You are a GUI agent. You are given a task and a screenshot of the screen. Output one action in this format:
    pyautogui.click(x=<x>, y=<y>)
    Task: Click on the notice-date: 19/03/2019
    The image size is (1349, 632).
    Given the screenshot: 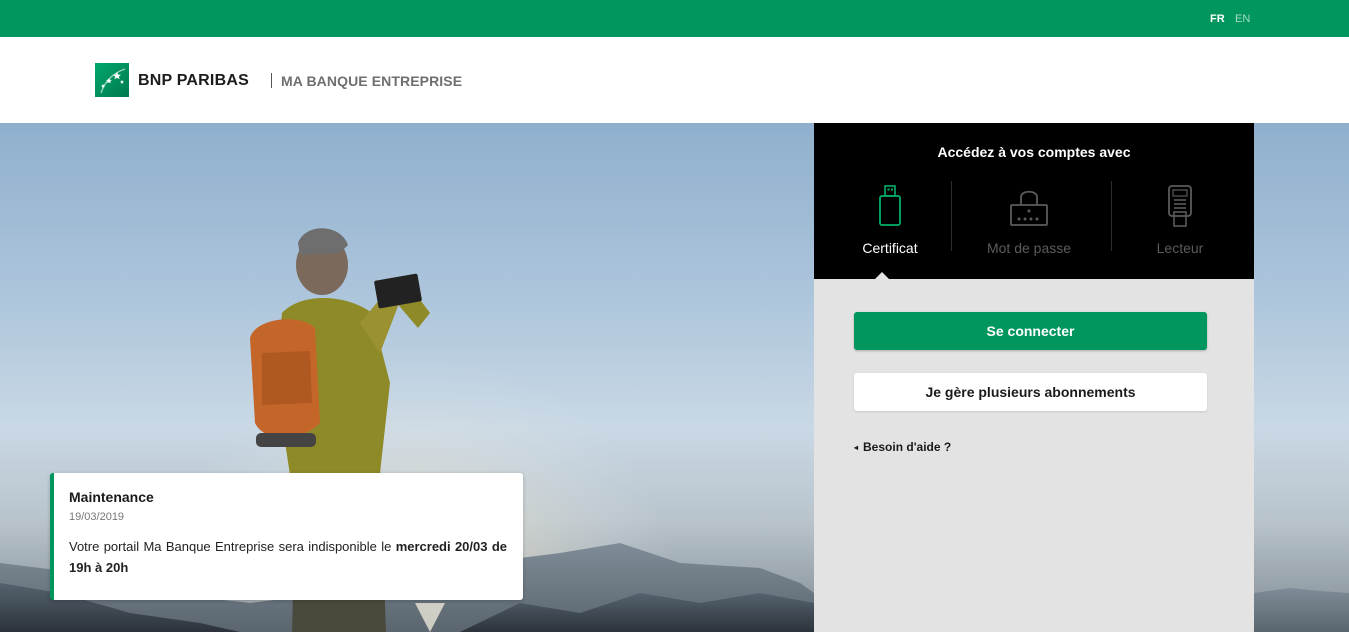 What is the action you would take?
    pyautogui.click(x=97, y=517)
    